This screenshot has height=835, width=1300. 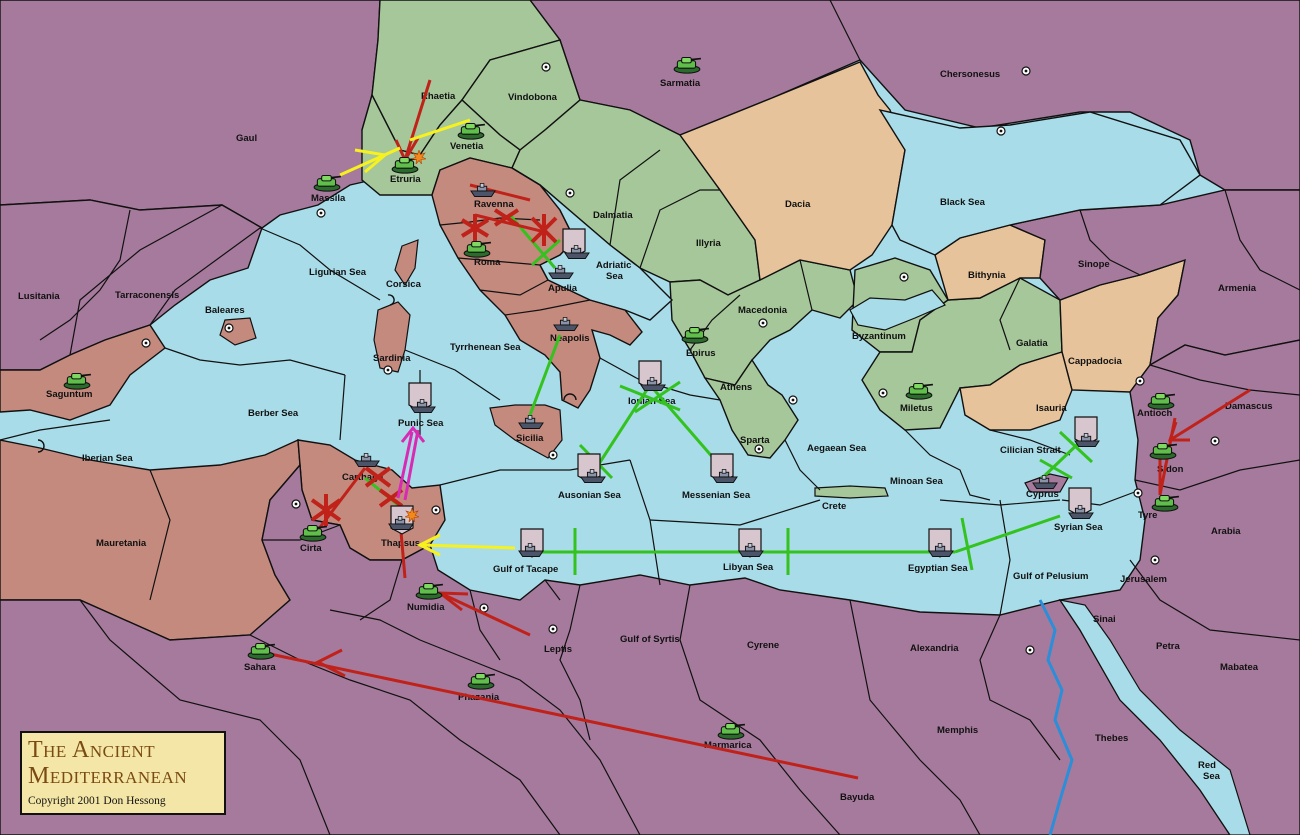 What do you see at coordinates (92, 750) in the screenshot?
I see `title-line-1: The Ancient` at bounding box center [92, 750].